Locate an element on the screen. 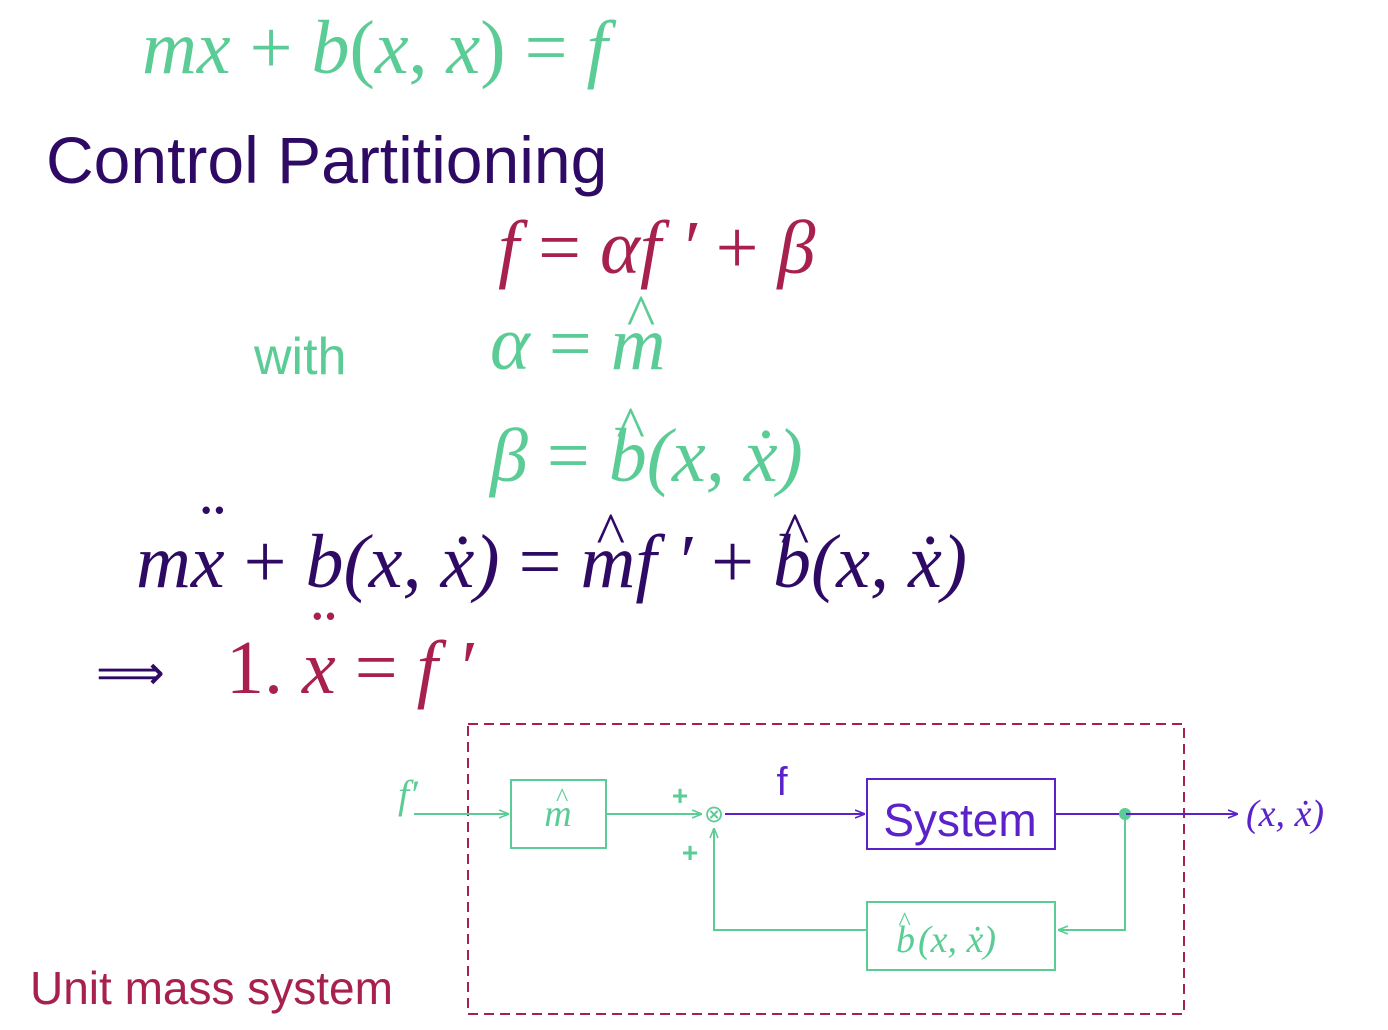 The image size is (1388, 1030). unit-mass-label: Unit mass system is located at coordinates (211, 988).